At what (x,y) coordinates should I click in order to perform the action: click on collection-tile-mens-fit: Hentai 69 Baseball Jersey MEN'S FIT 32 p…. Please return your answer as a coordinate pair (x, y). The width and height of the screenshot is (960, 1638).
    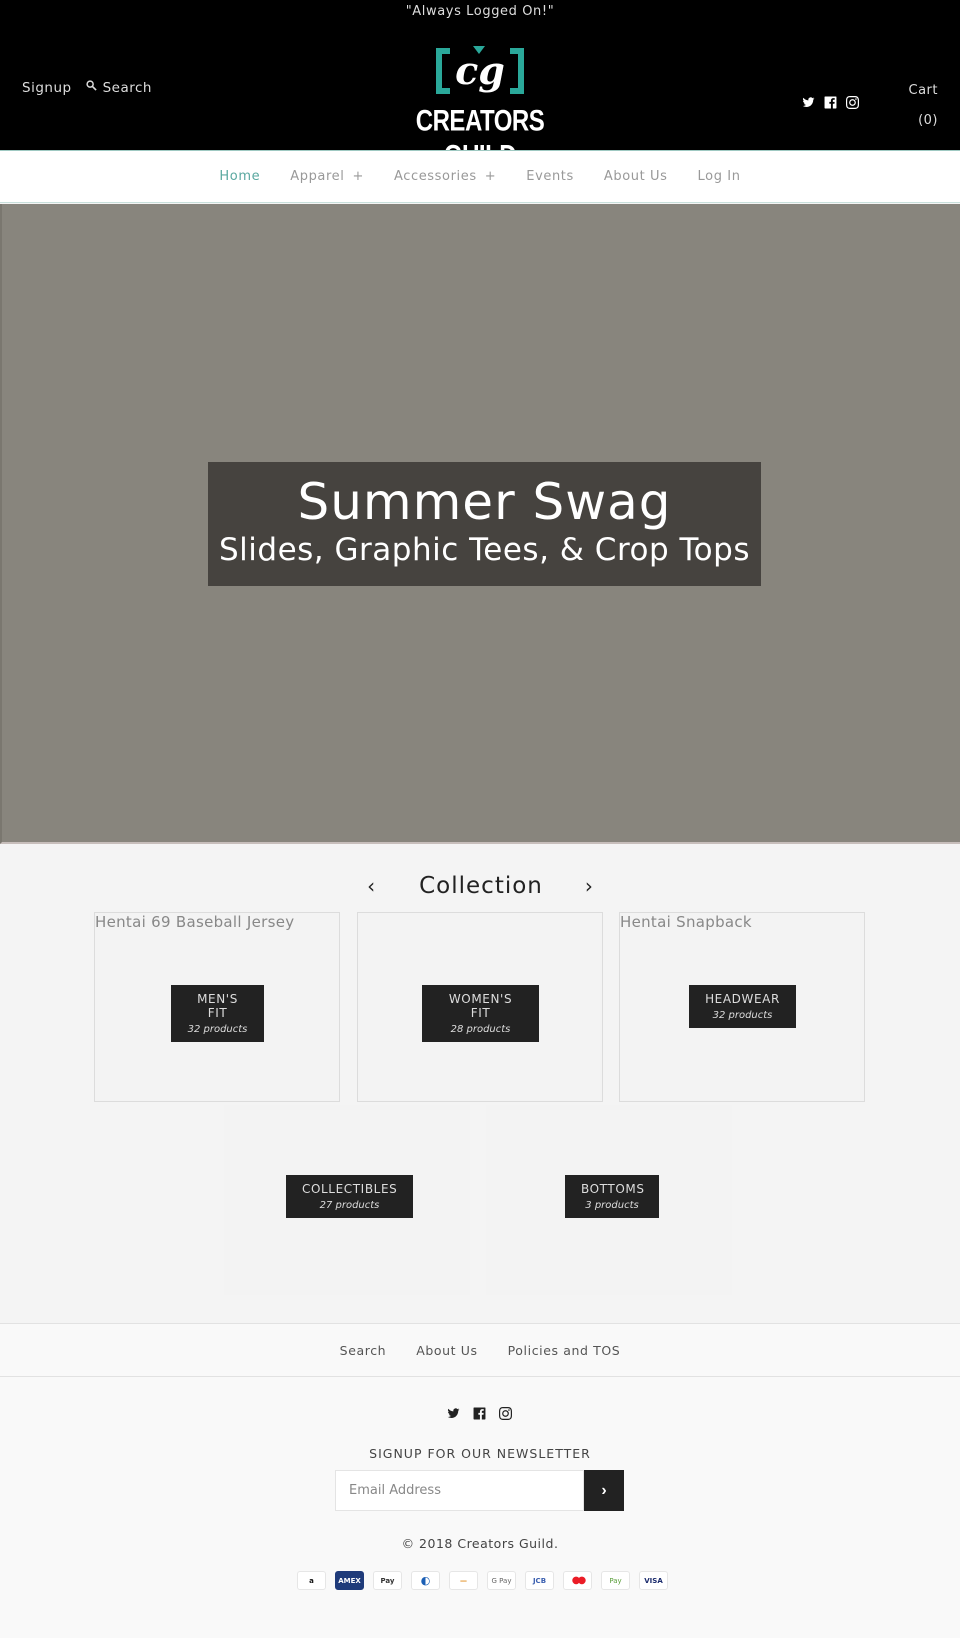
    Looking at the image, I should click on (217, 1007).